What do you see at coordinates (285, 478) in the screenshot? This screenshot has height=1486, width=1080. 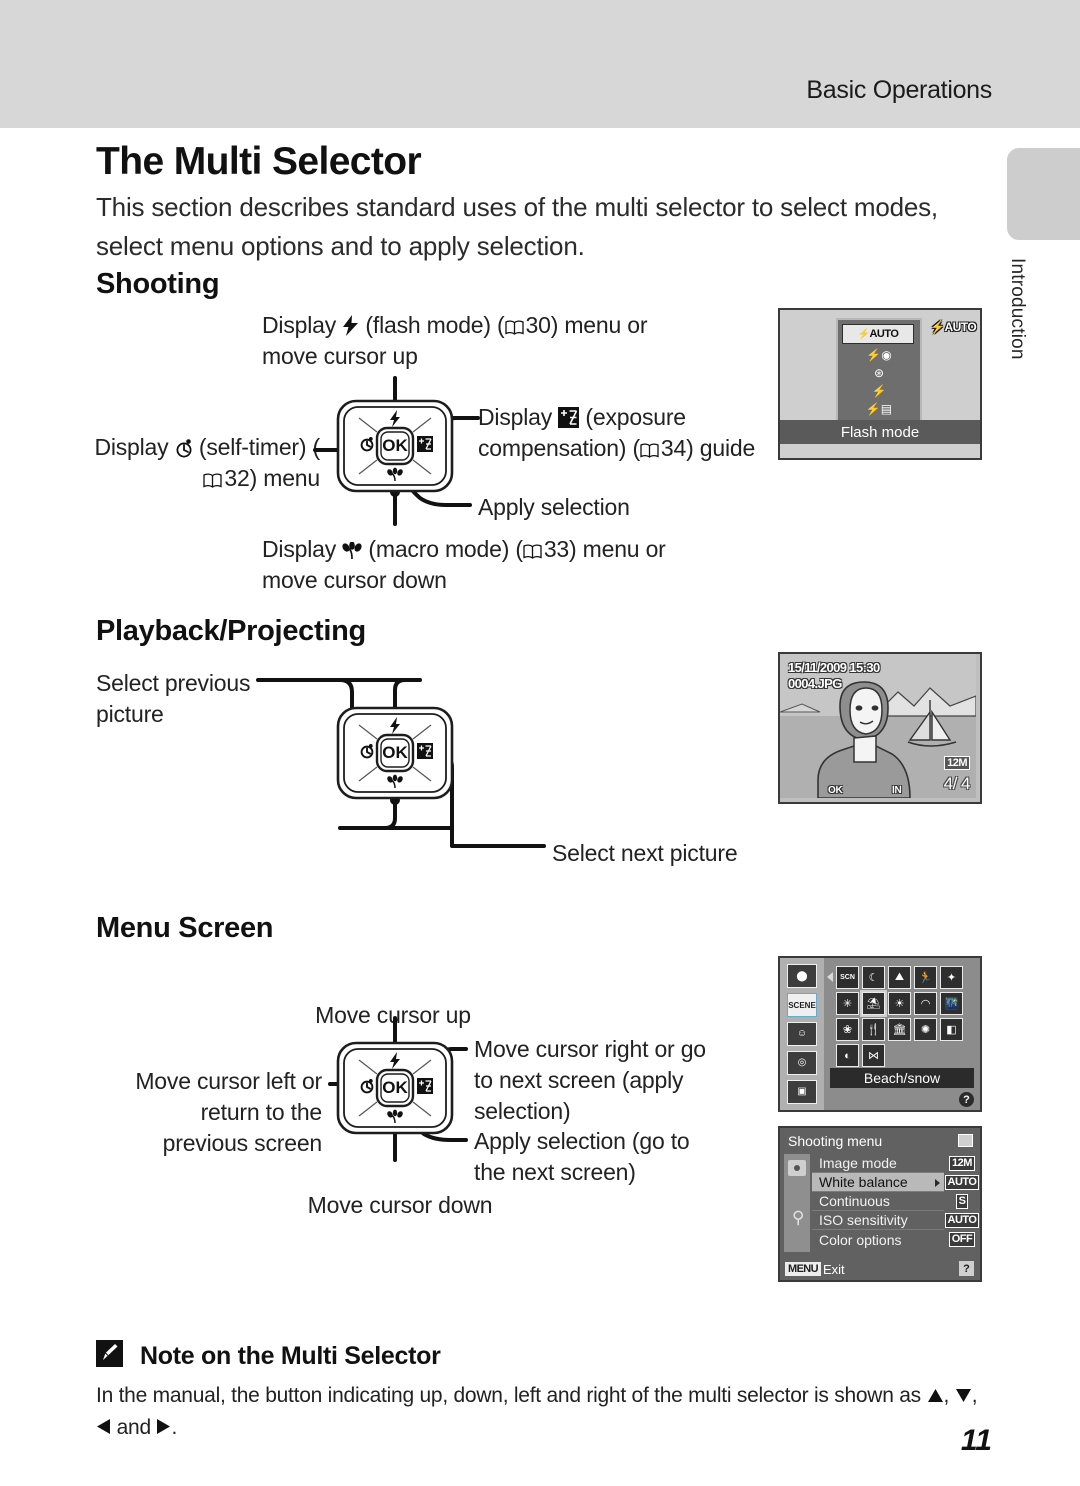 I see `caption-text: ) menu` at bounding box center [285, 478].